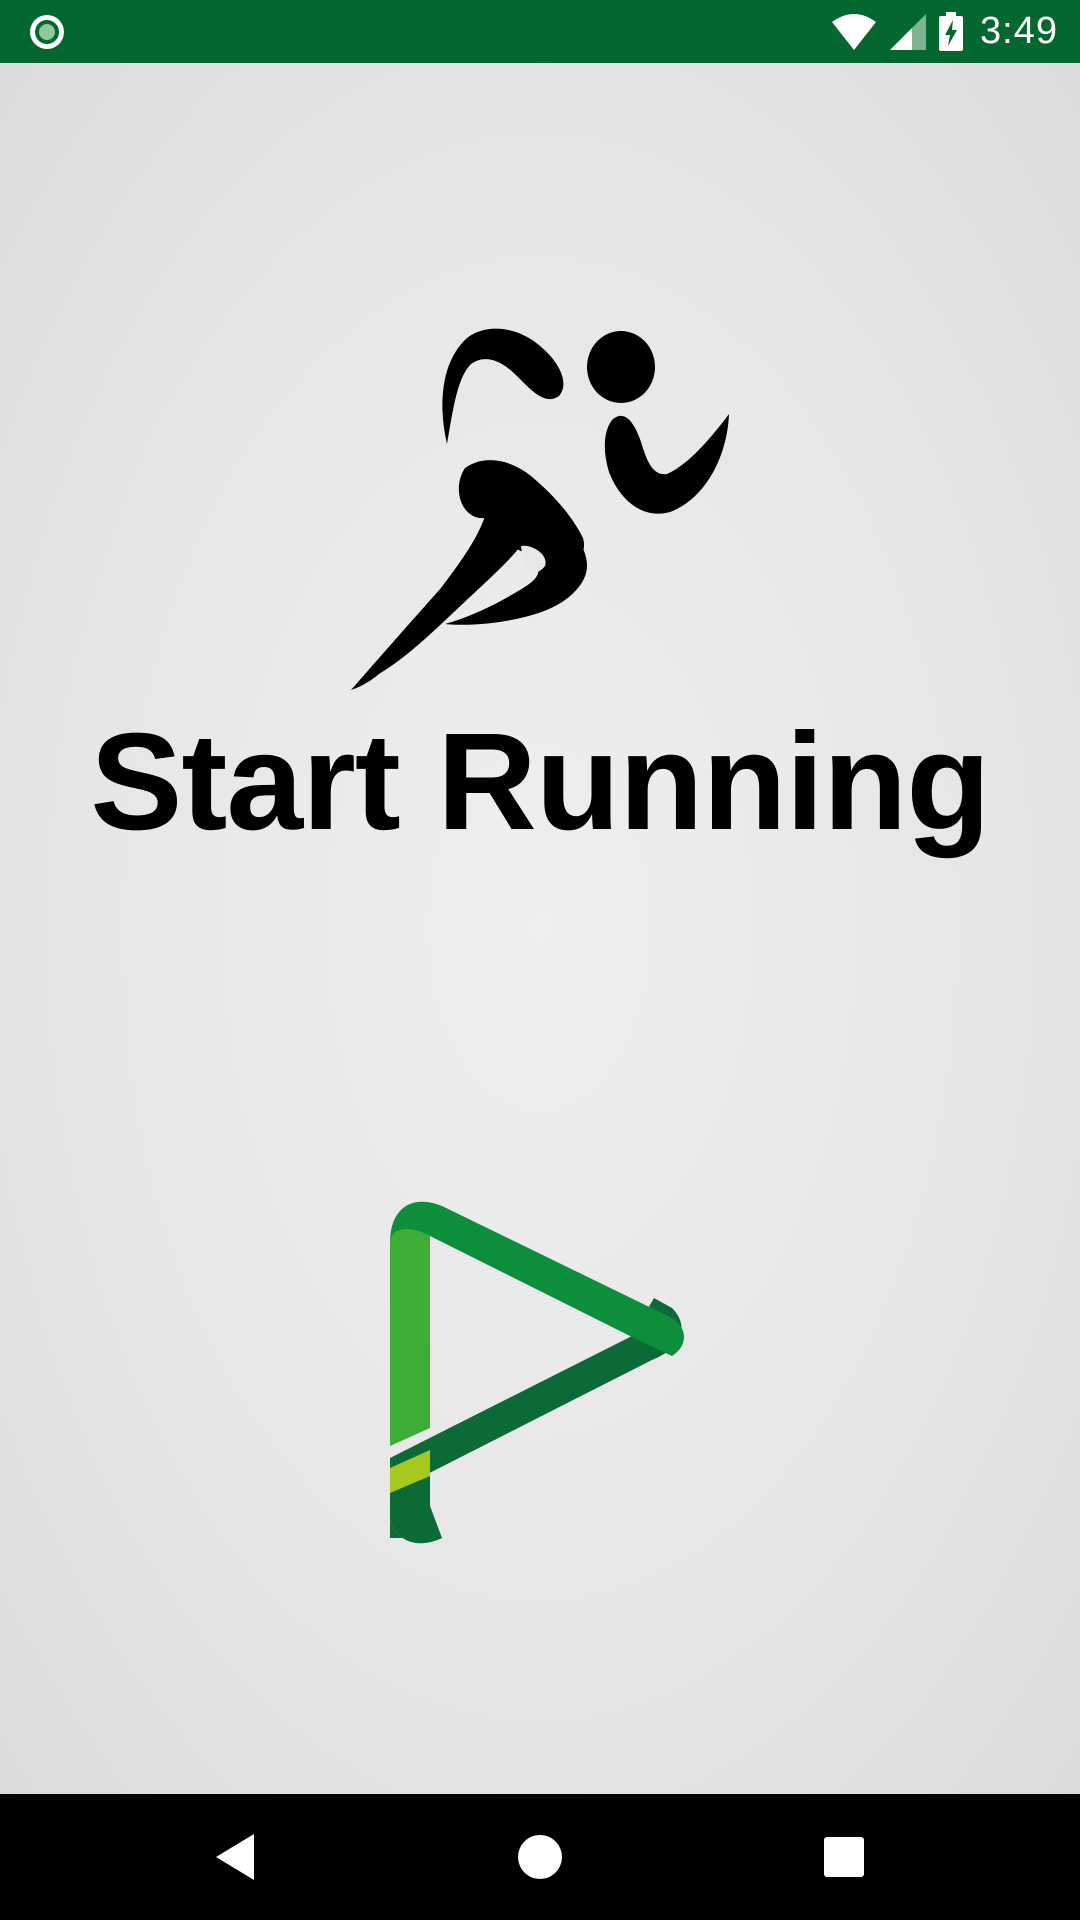  I want to click on notification-dot-icon, so click(47, 32).